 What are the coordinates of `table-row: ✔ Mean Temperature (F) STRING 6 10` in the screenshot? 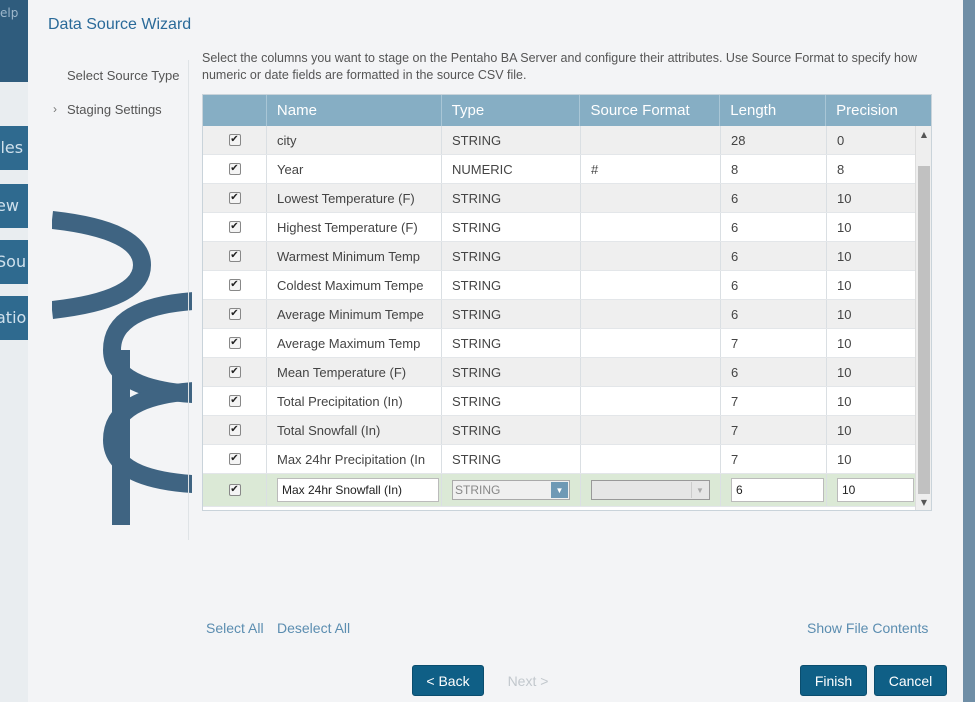 It's located at (559, 372).